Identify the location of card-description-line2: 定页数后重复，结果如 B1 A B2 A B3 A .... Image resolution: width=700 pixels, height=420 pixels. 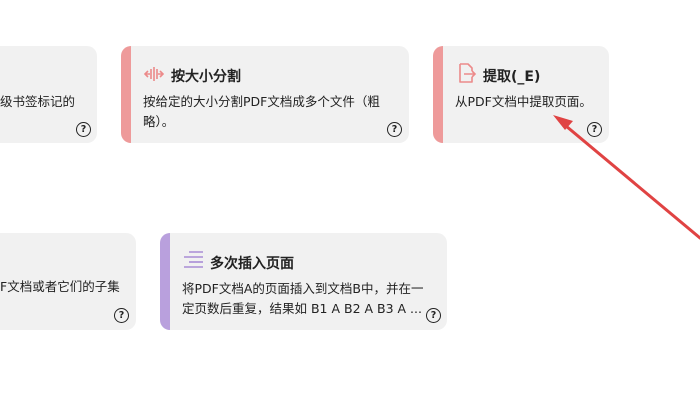
(302, 308).